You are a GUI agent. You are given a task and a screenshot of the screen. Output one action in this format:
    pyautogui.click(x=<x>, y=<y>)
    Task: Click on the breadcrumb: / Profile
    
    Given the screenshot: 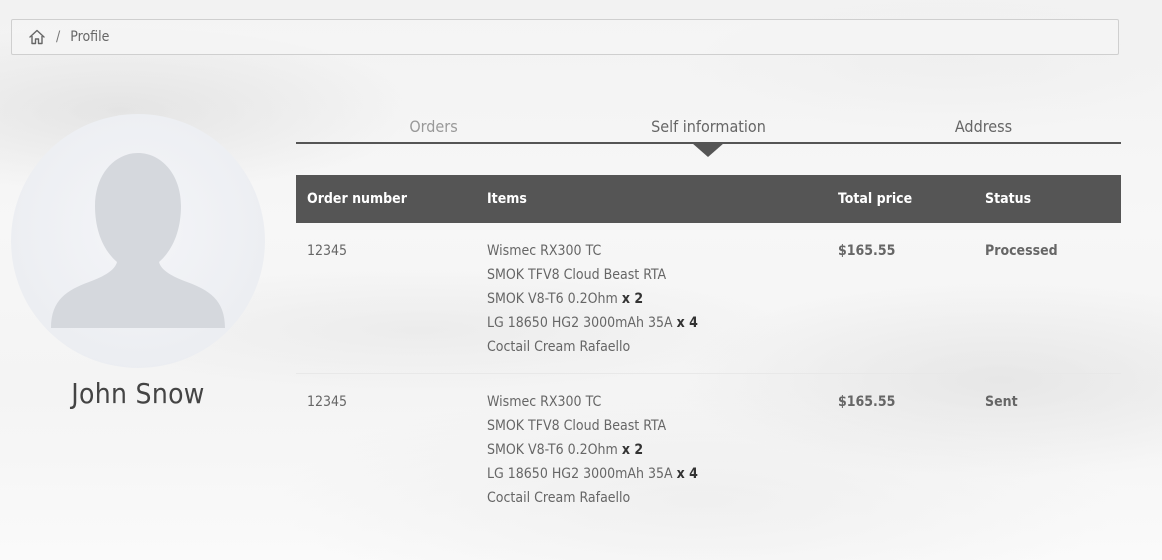 What is the action you would take?
    pyautogui.click(x=565, y=37)
    